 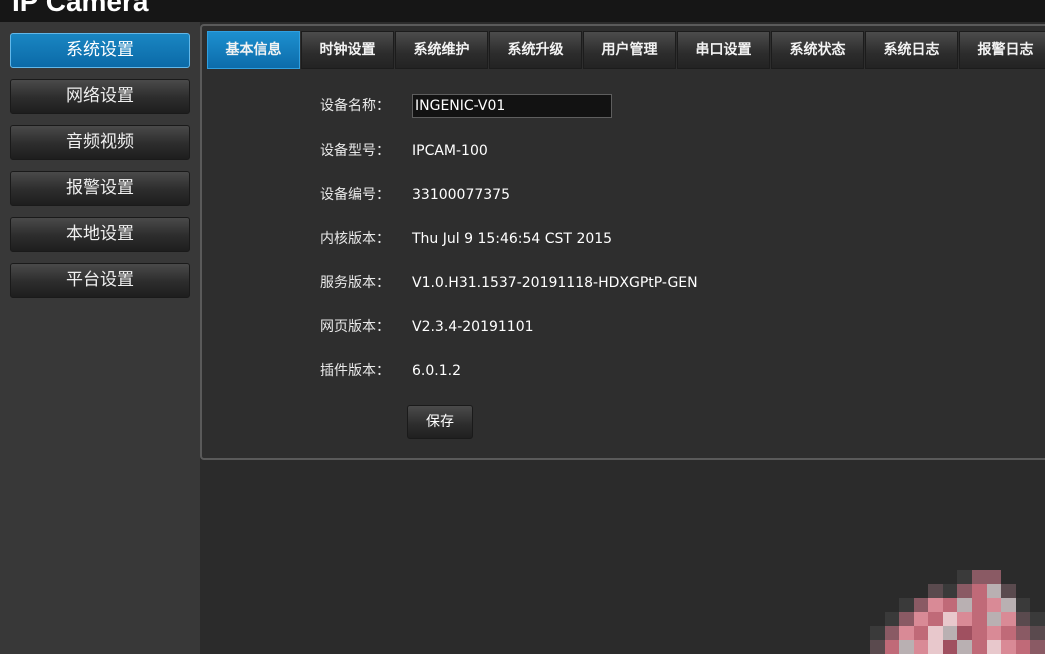 What do you see at coordinates (436, 371) in the screenshot?
I see `plugin-version-value: 6.0.1.2` at bounding box center [436, 371].